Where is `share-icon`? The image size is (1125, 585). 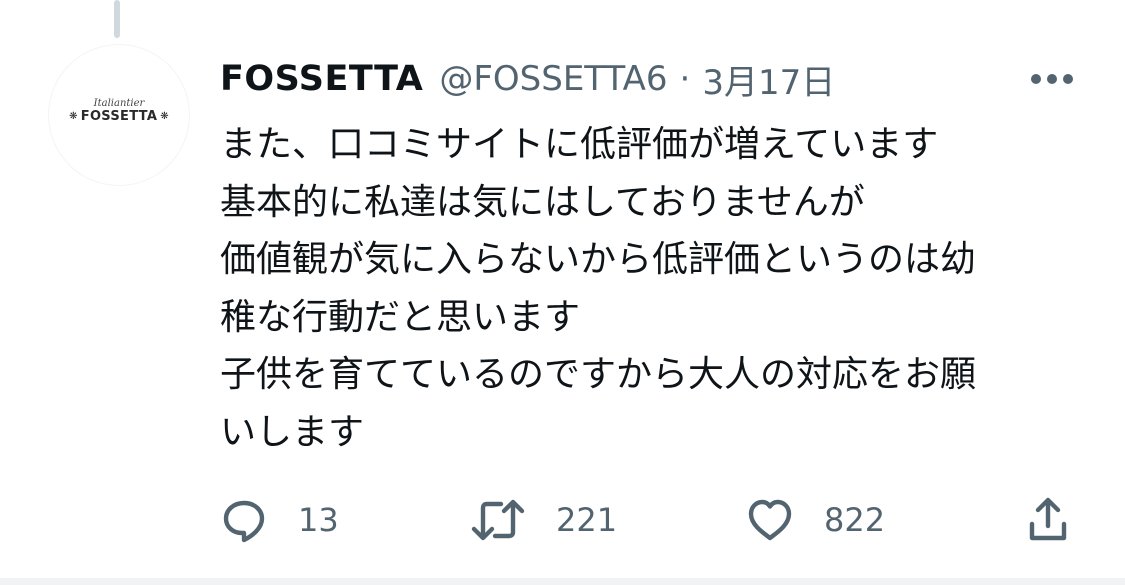 share-icon is located at coordinates (1048, 520).